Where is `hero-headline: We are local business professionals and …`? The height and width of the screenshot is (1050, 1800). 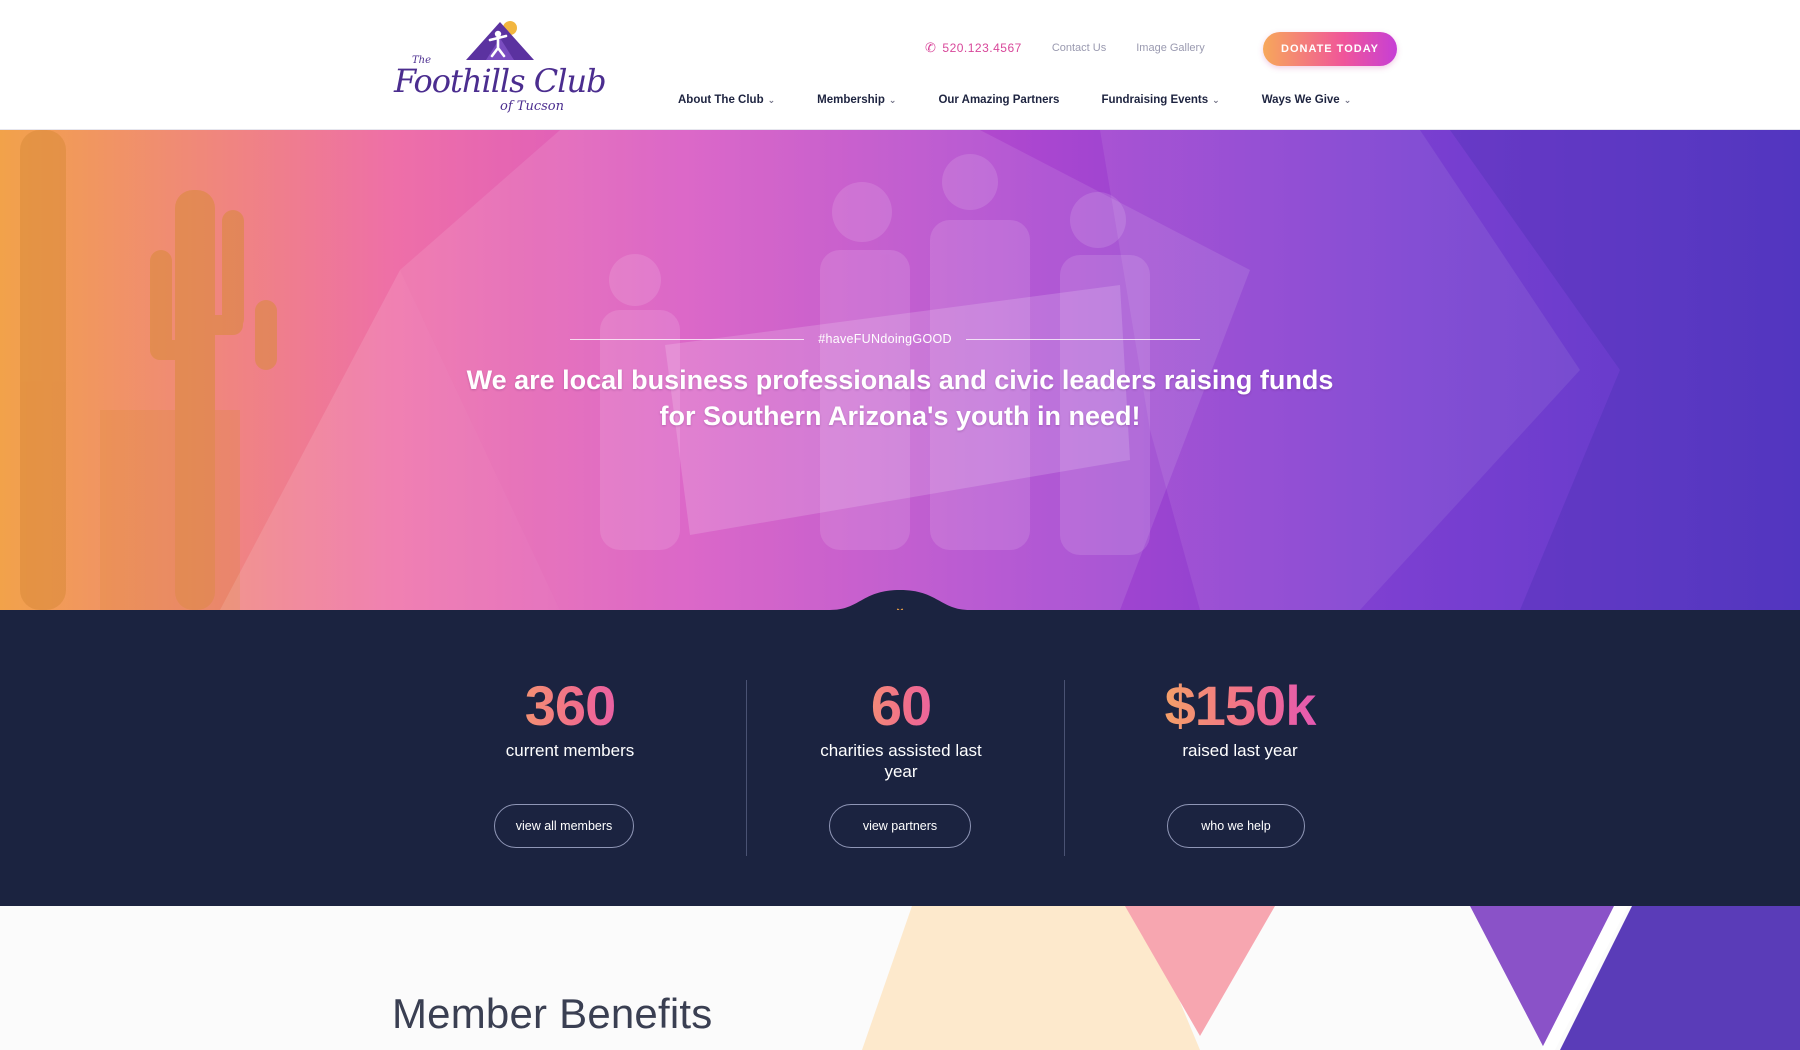
hero-headline: We are local business professionals and … is located at coordinates (900, 398).